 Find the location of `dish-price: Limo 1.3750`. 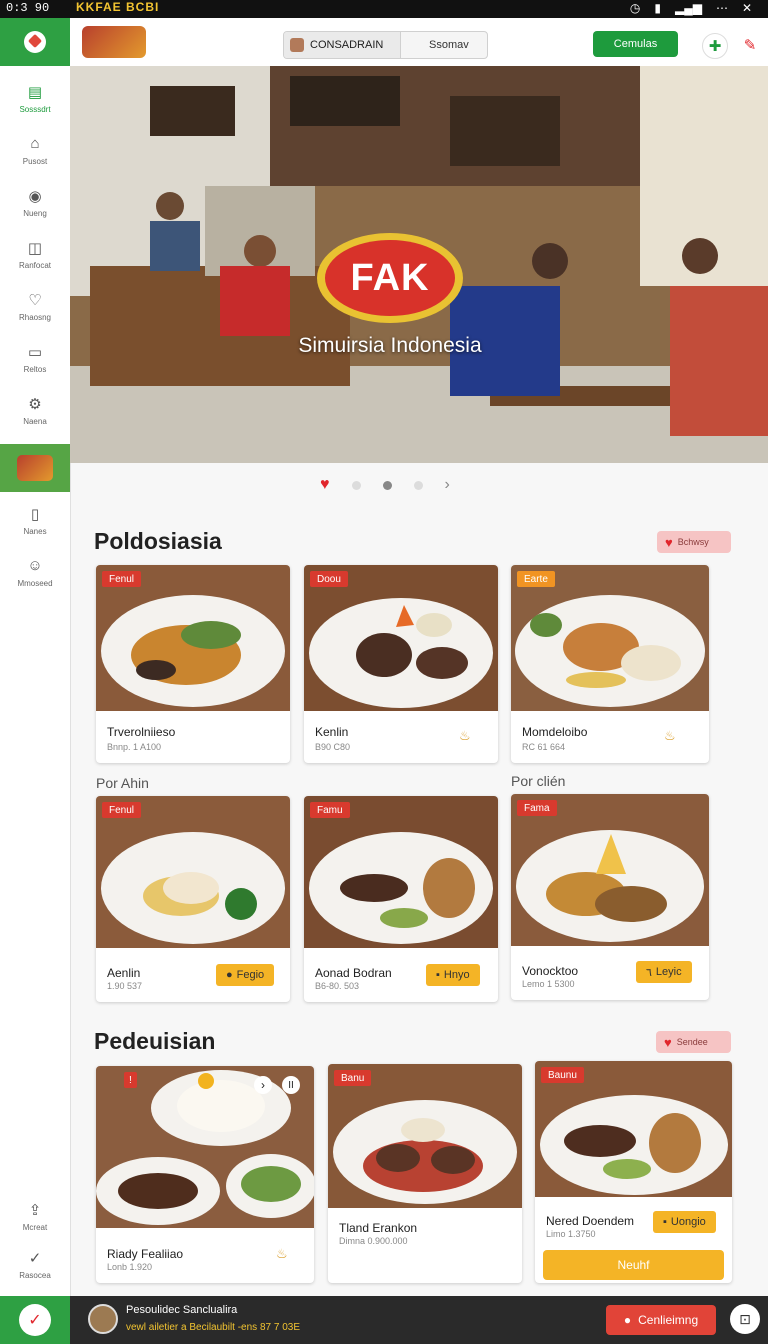

dish-price: Limo 1.3750 is located at coordinates (571, 1234).